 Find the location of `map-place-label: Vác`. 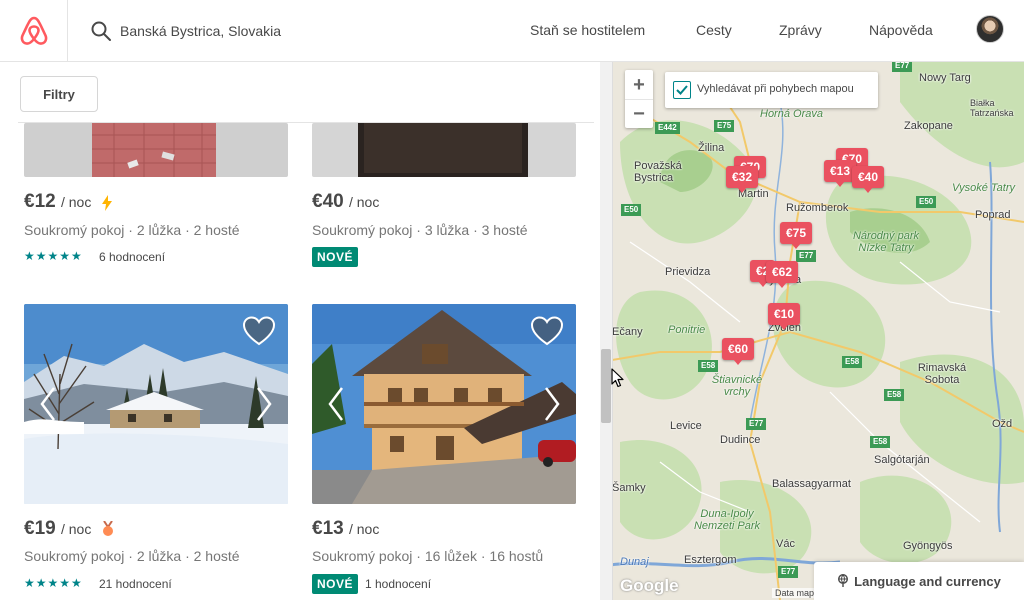

map-place-label: Vác is located at coordinates (785, 544).